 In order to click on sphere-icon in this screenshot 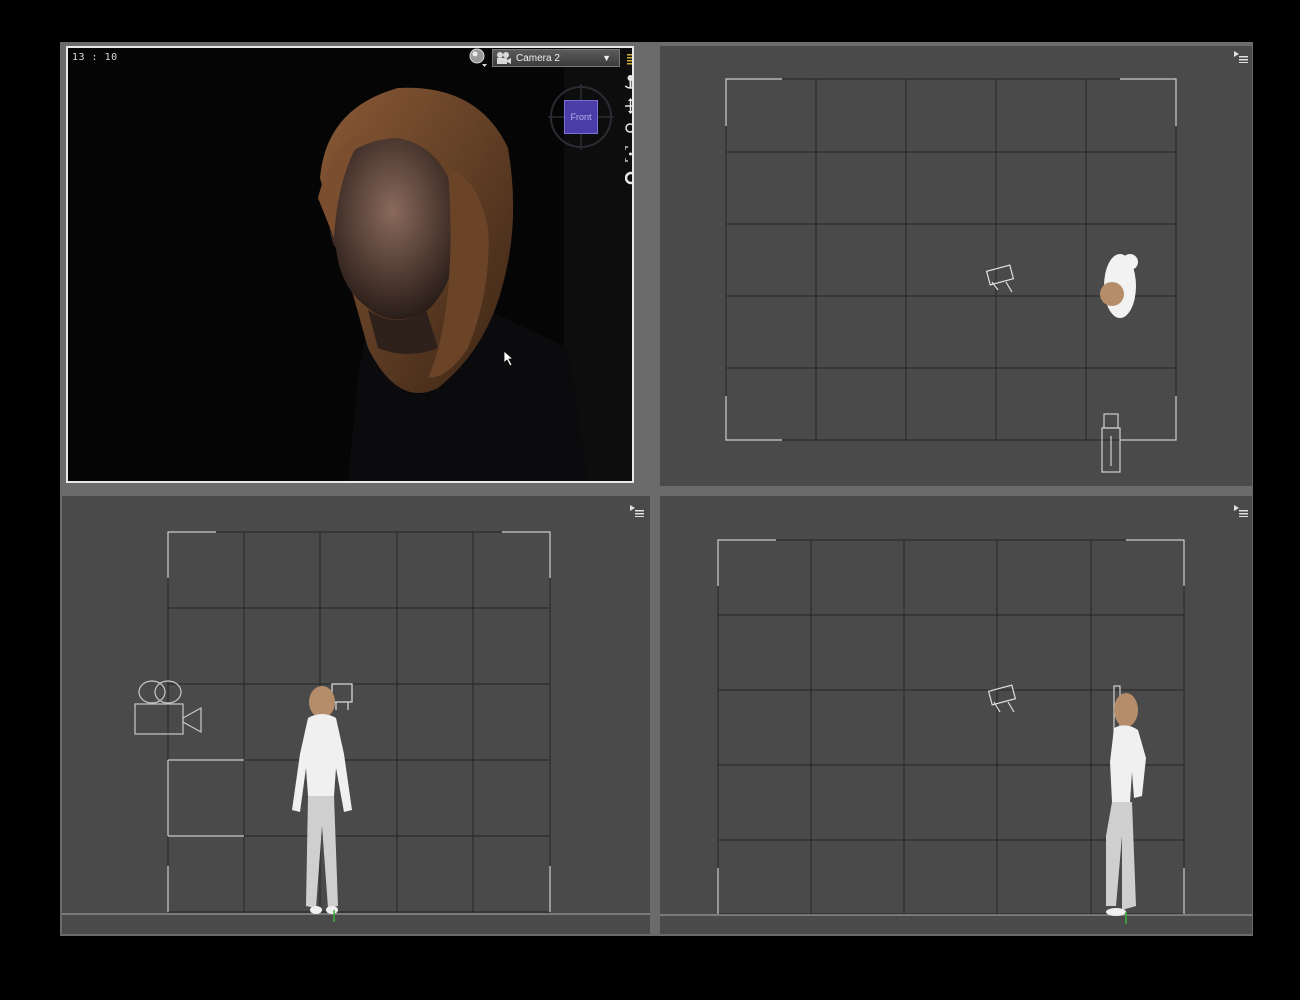, I will do `click(478, 58)`.